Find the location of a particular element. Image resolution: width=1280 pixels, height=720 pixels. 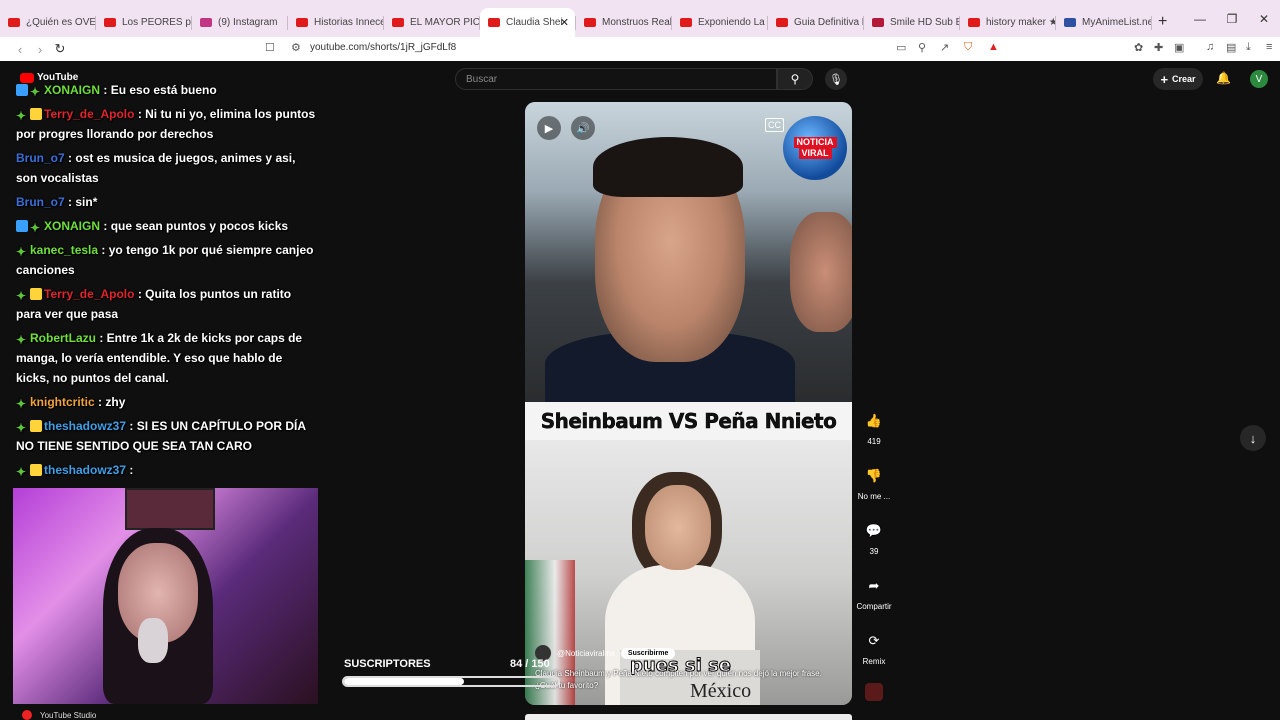

remix-button: ⟳ Remix is located at coordinates (874, 655).